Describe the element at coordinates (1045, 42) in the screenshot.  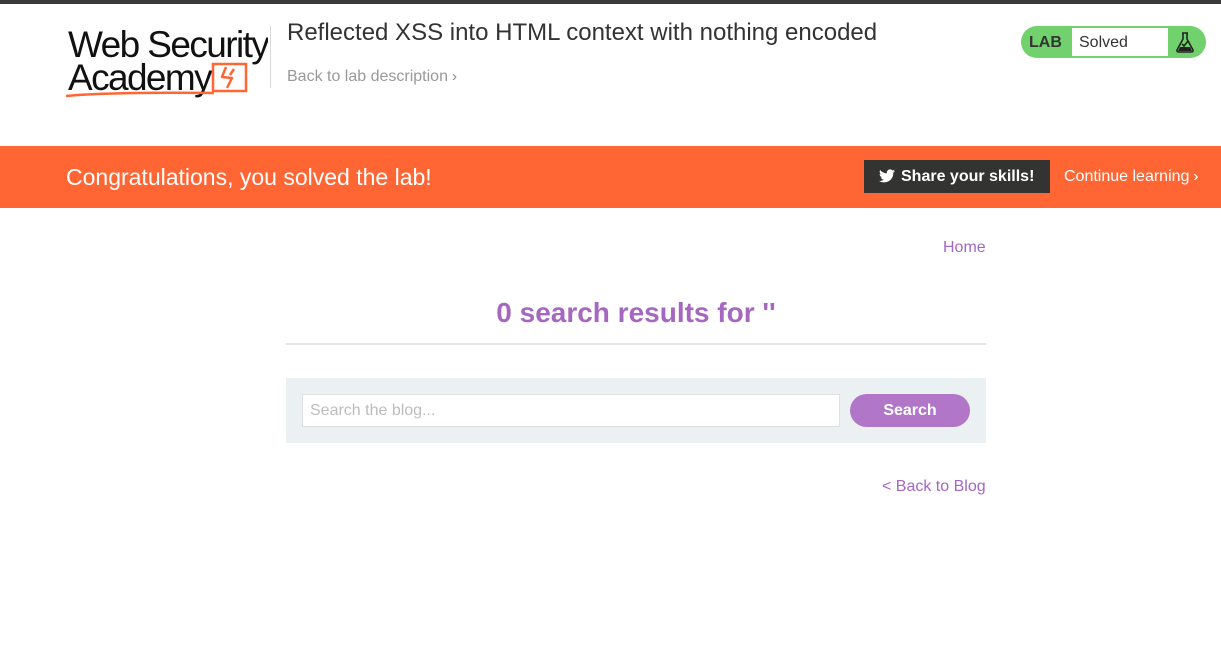
I see `lab-tag: LAB` at that location.